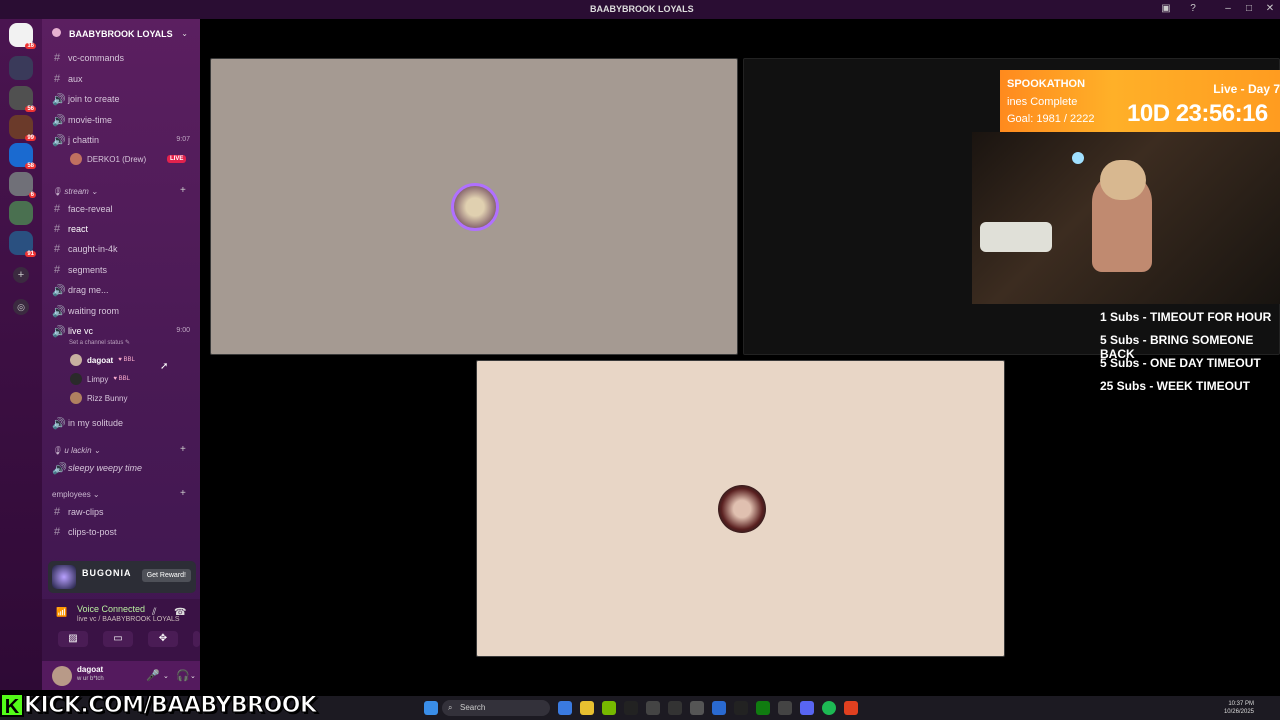 This screenshot has width=1280, height=720. I want to click on channel-label: join to create, so click(94, 99).